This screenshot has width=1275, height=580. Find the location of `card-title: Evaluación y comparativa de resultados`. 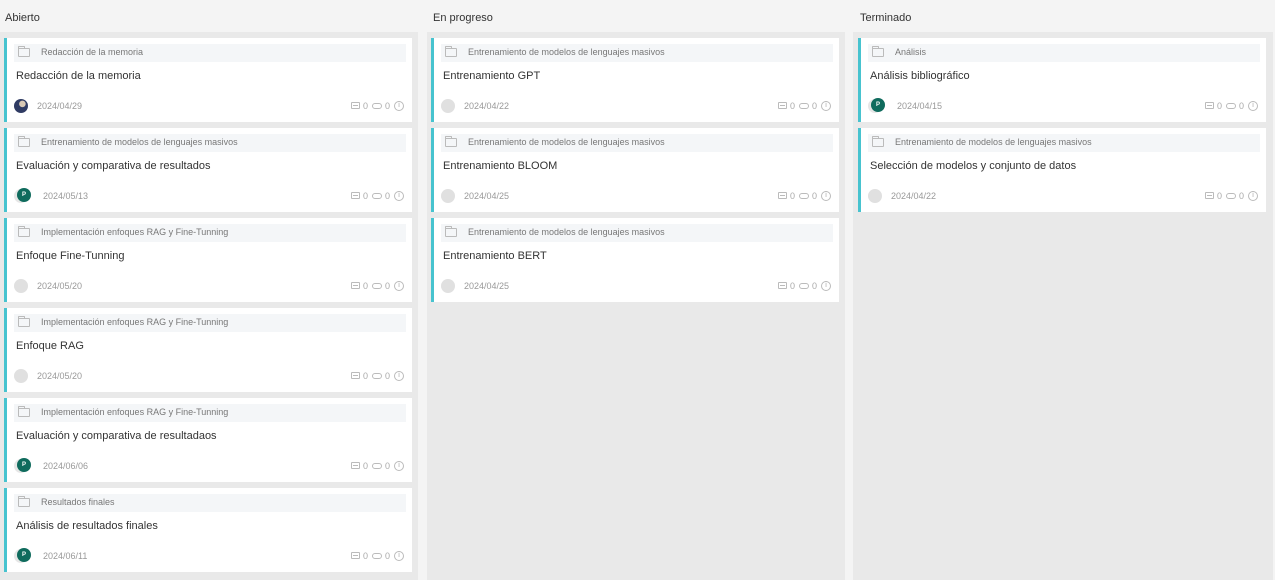

card-title: Evaluación y comparativa de resultados is located at coordinates (113, 166).